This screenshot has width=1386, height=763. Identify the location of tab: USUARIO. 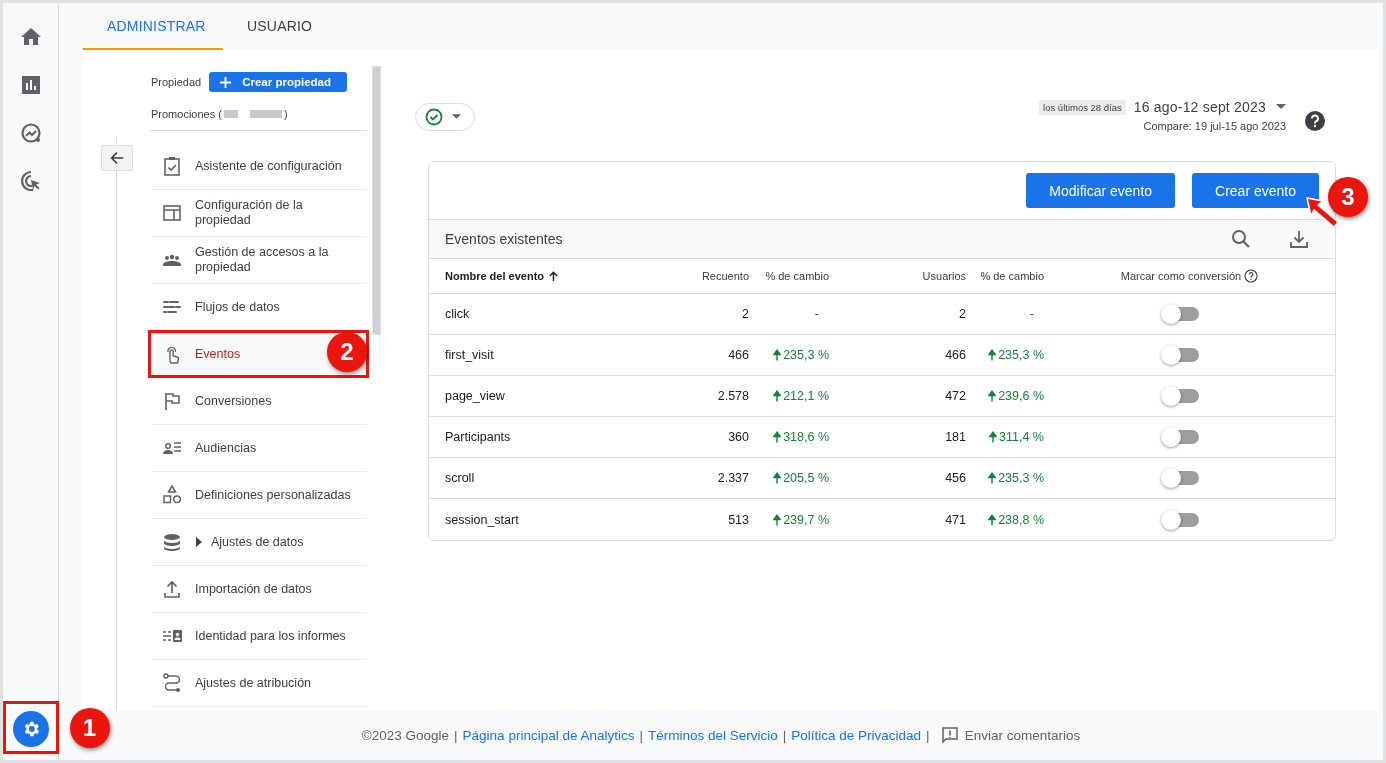
(280, 26).